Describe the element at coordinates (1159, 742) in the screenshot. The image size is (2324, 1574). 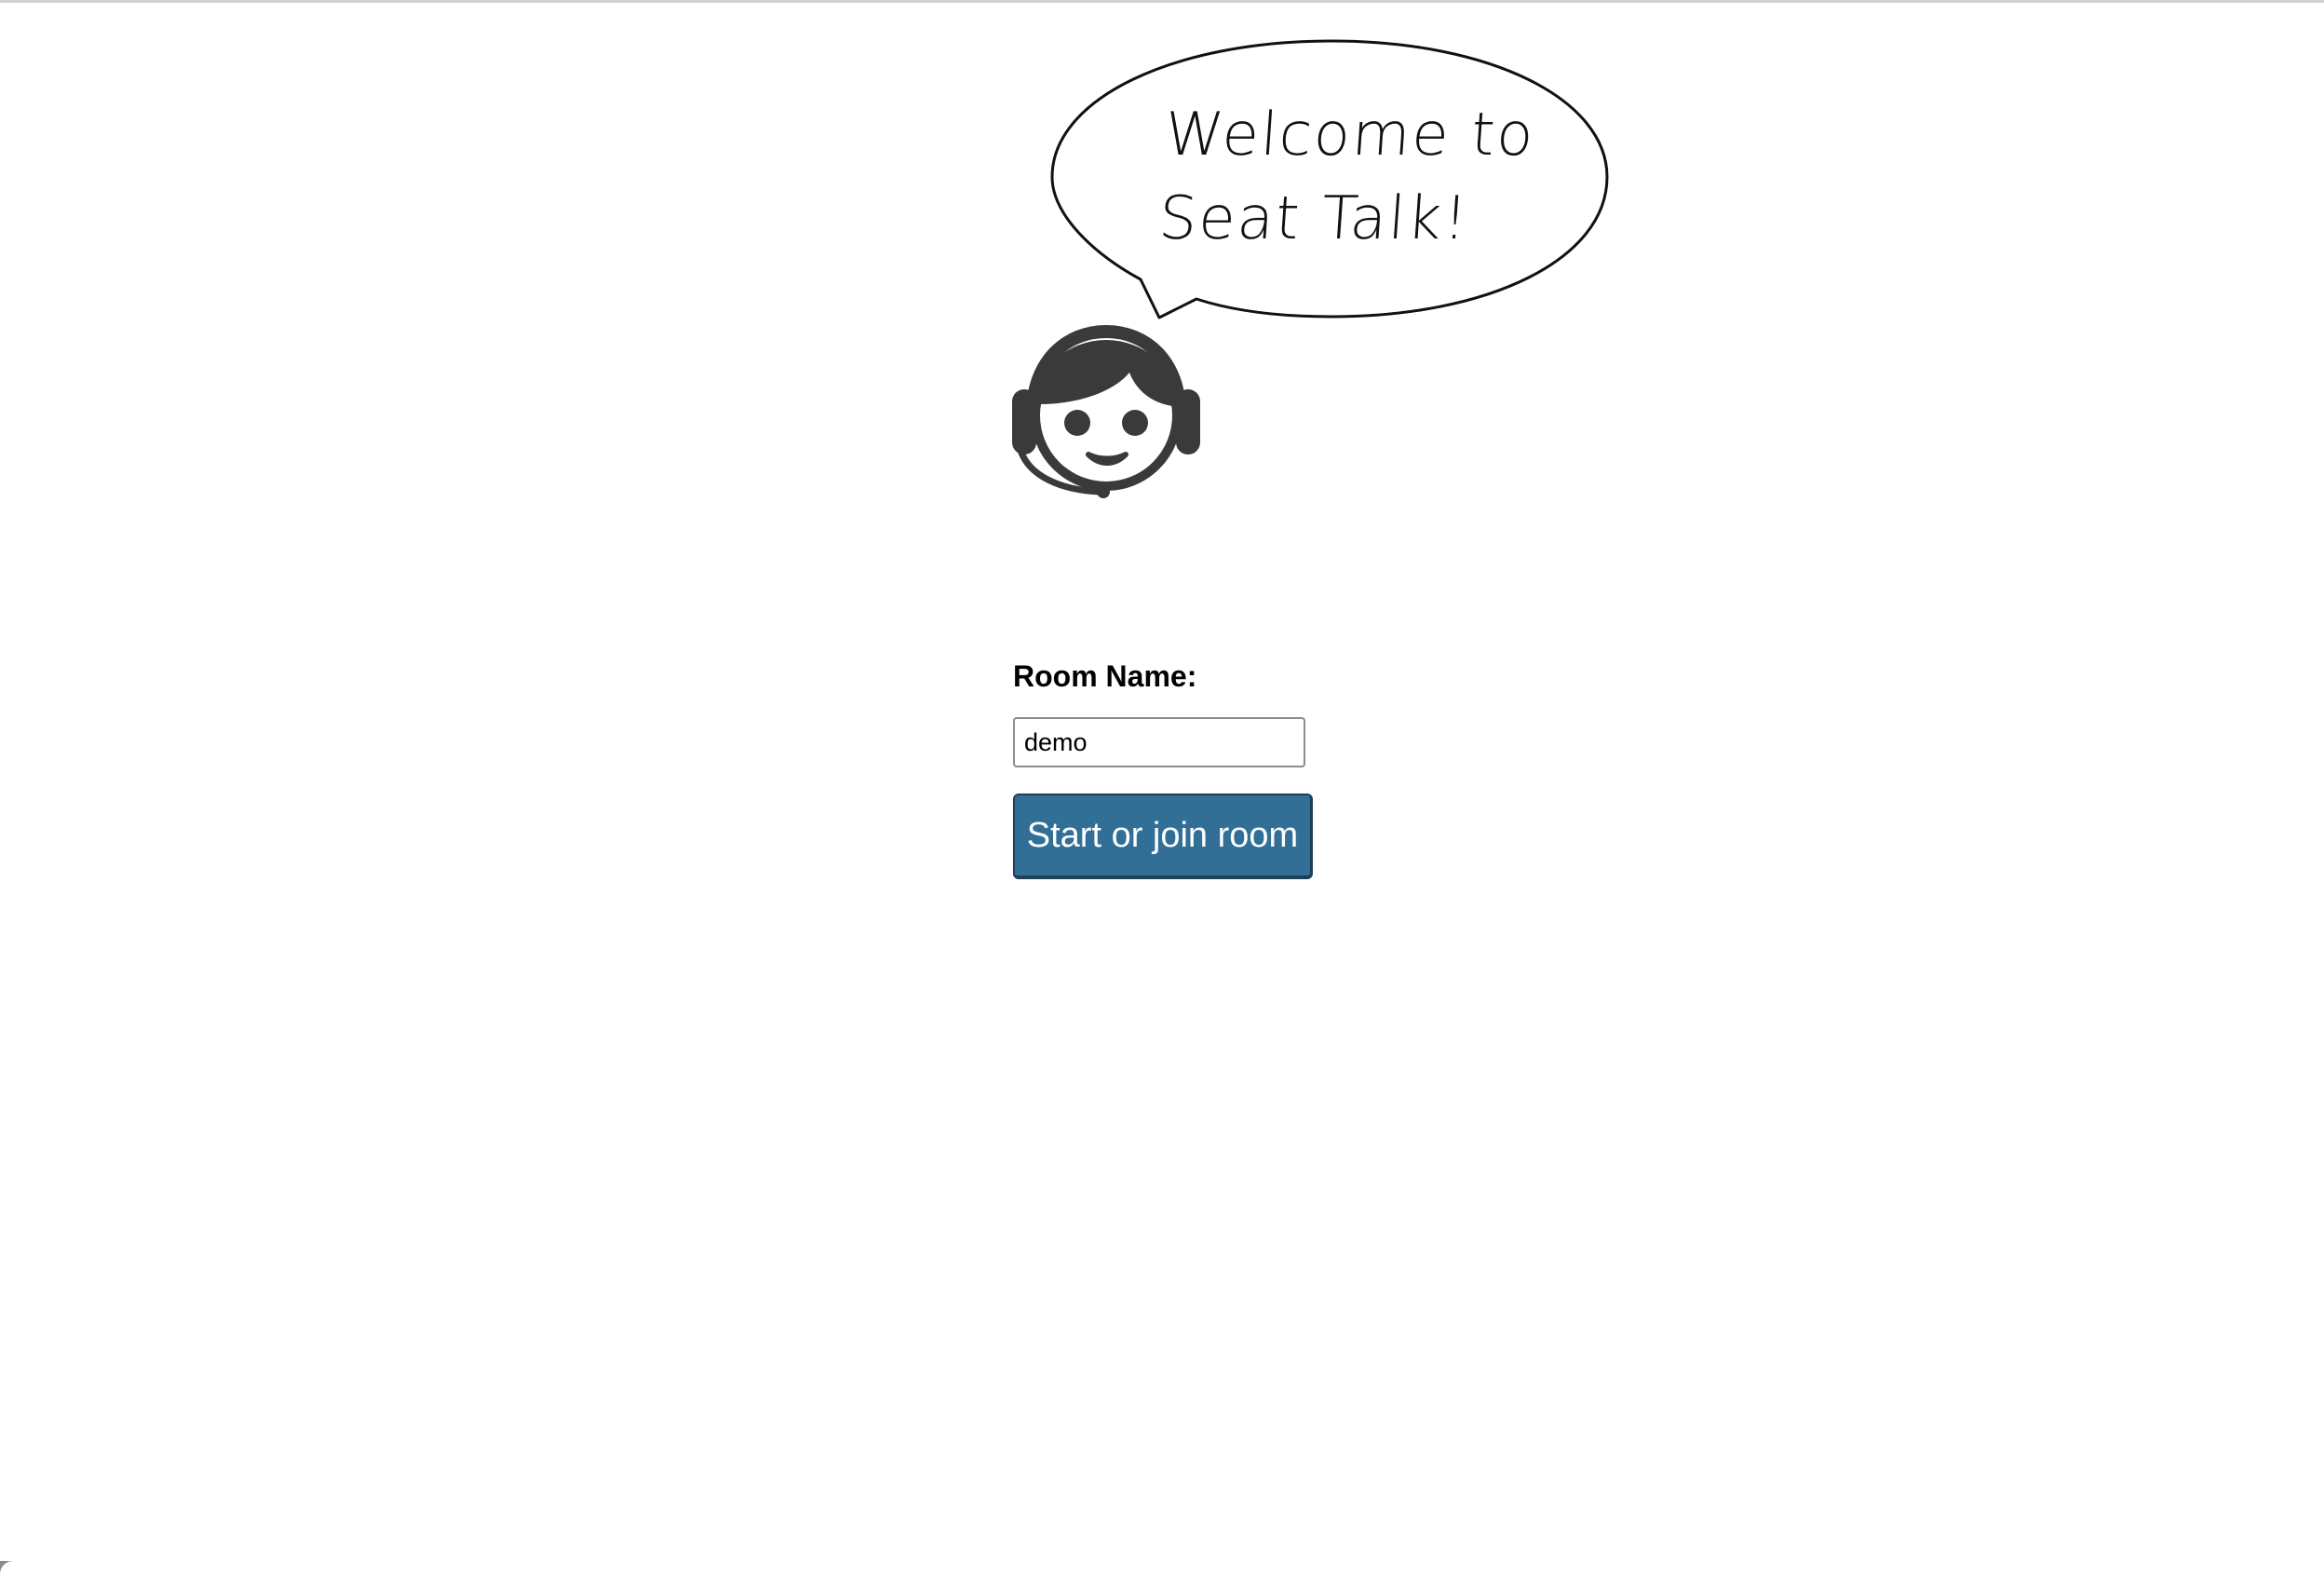
I see `room-name-input` at that location.